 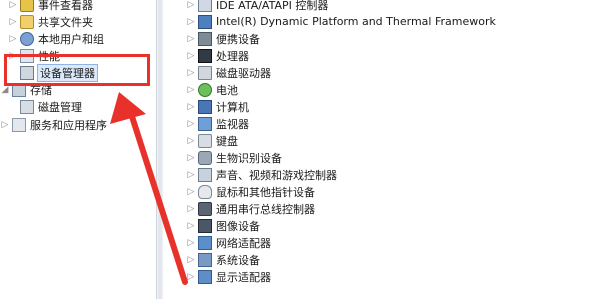 I want to click on device-category-label: 计算机, so click(x=232, y=107).